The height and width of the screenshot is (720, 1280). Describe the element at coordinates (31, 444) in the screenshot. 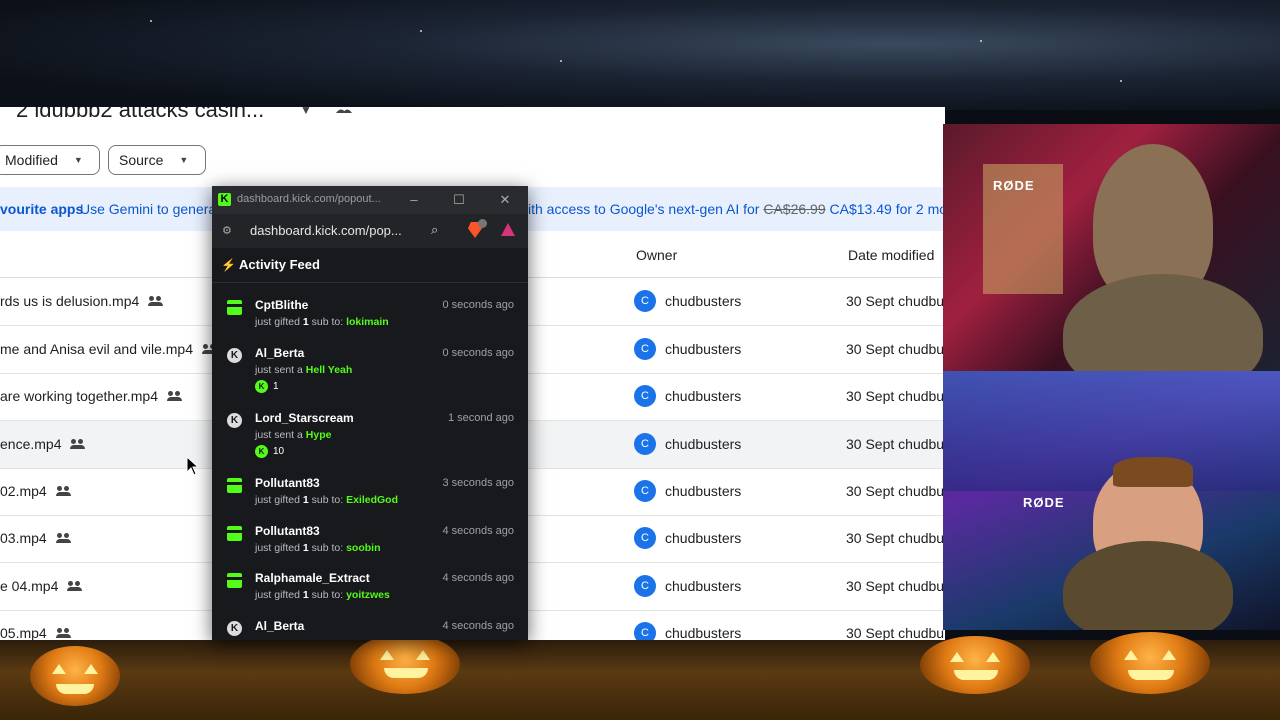

I see `file-name: ence.mp4` at that location.